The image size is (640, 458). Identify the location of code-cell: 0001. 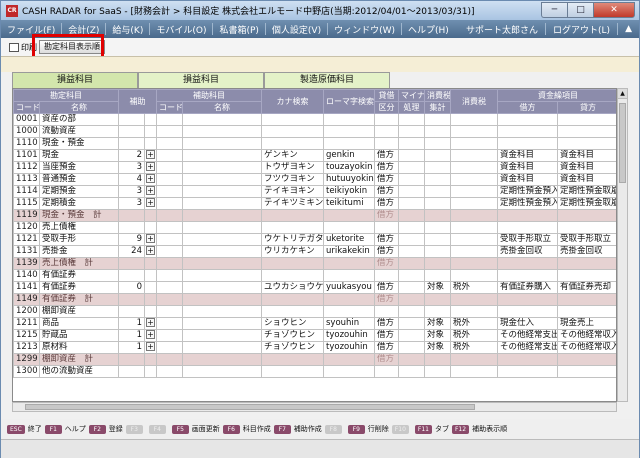
(26, 119).